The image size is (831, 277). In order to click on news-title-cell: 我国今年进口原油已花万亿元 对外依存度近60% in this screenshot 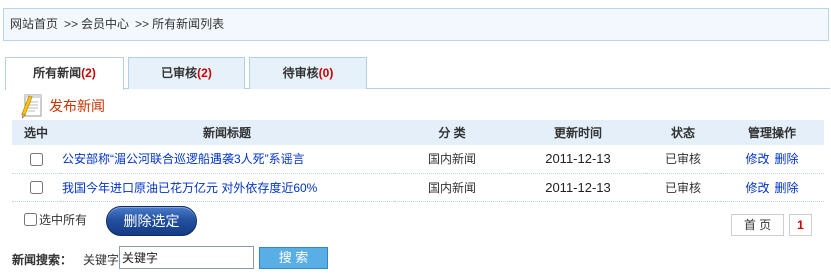, I will do `click(227, 187)`.